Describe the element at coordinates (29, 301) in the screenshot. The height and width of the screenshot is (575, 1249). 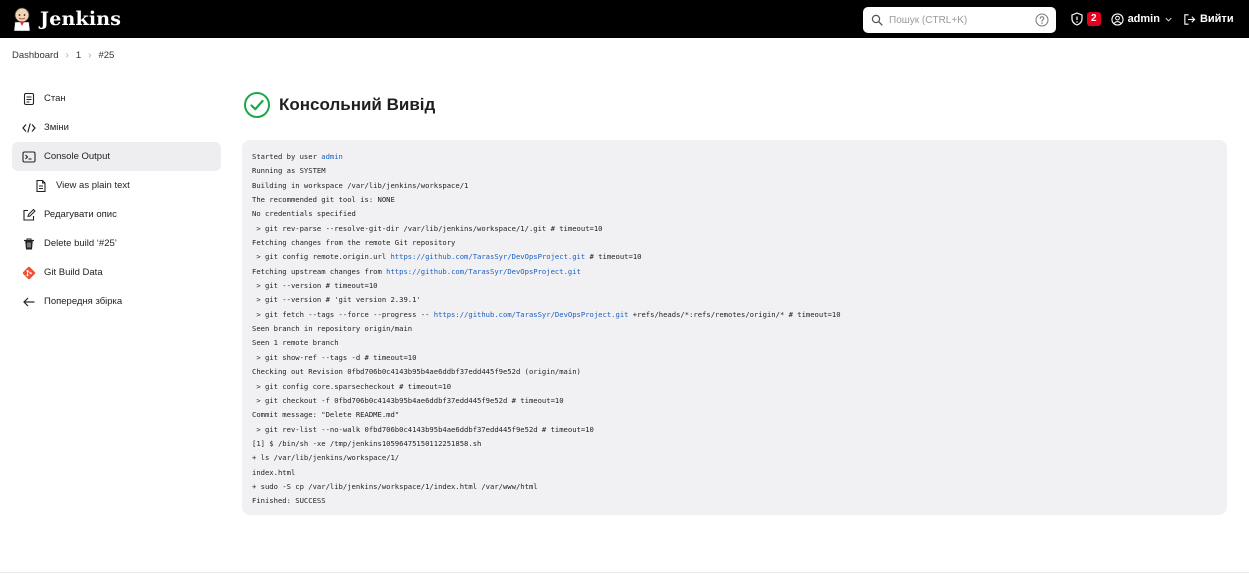
I see `arrow-left-icon` at that location.